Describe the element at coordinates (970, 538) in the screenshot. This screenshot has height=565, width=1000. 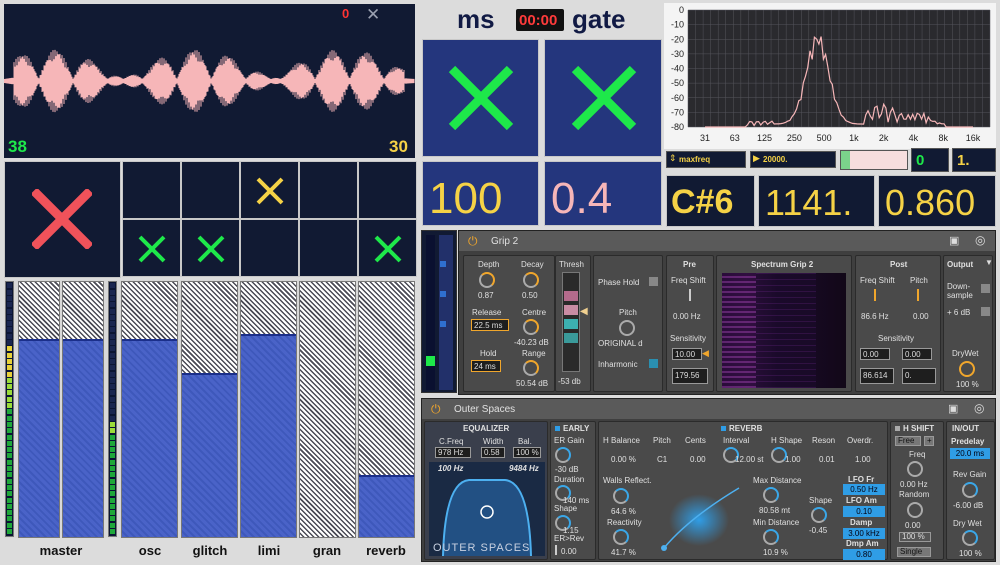
I see `outer-drywet-knob` at that location.